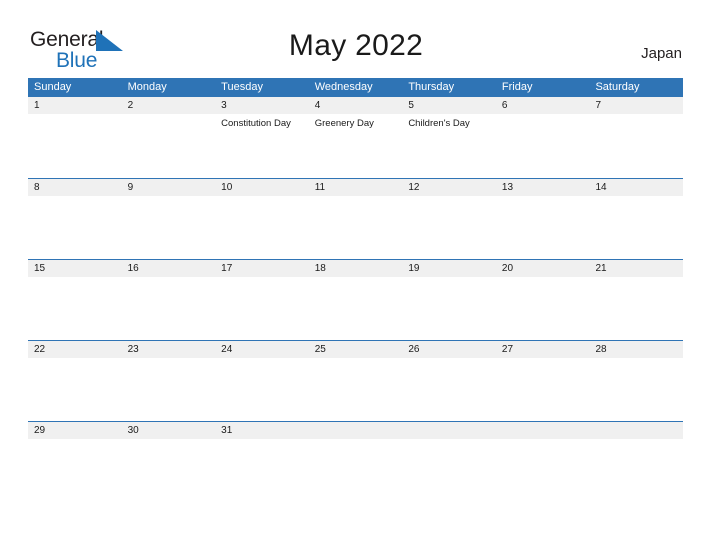 This screenshot has height=550, width=712. What do you see at coordinates (356, 45) in the screenshot?
I see `page-title: May 2022` at bounding box center [356, 45].